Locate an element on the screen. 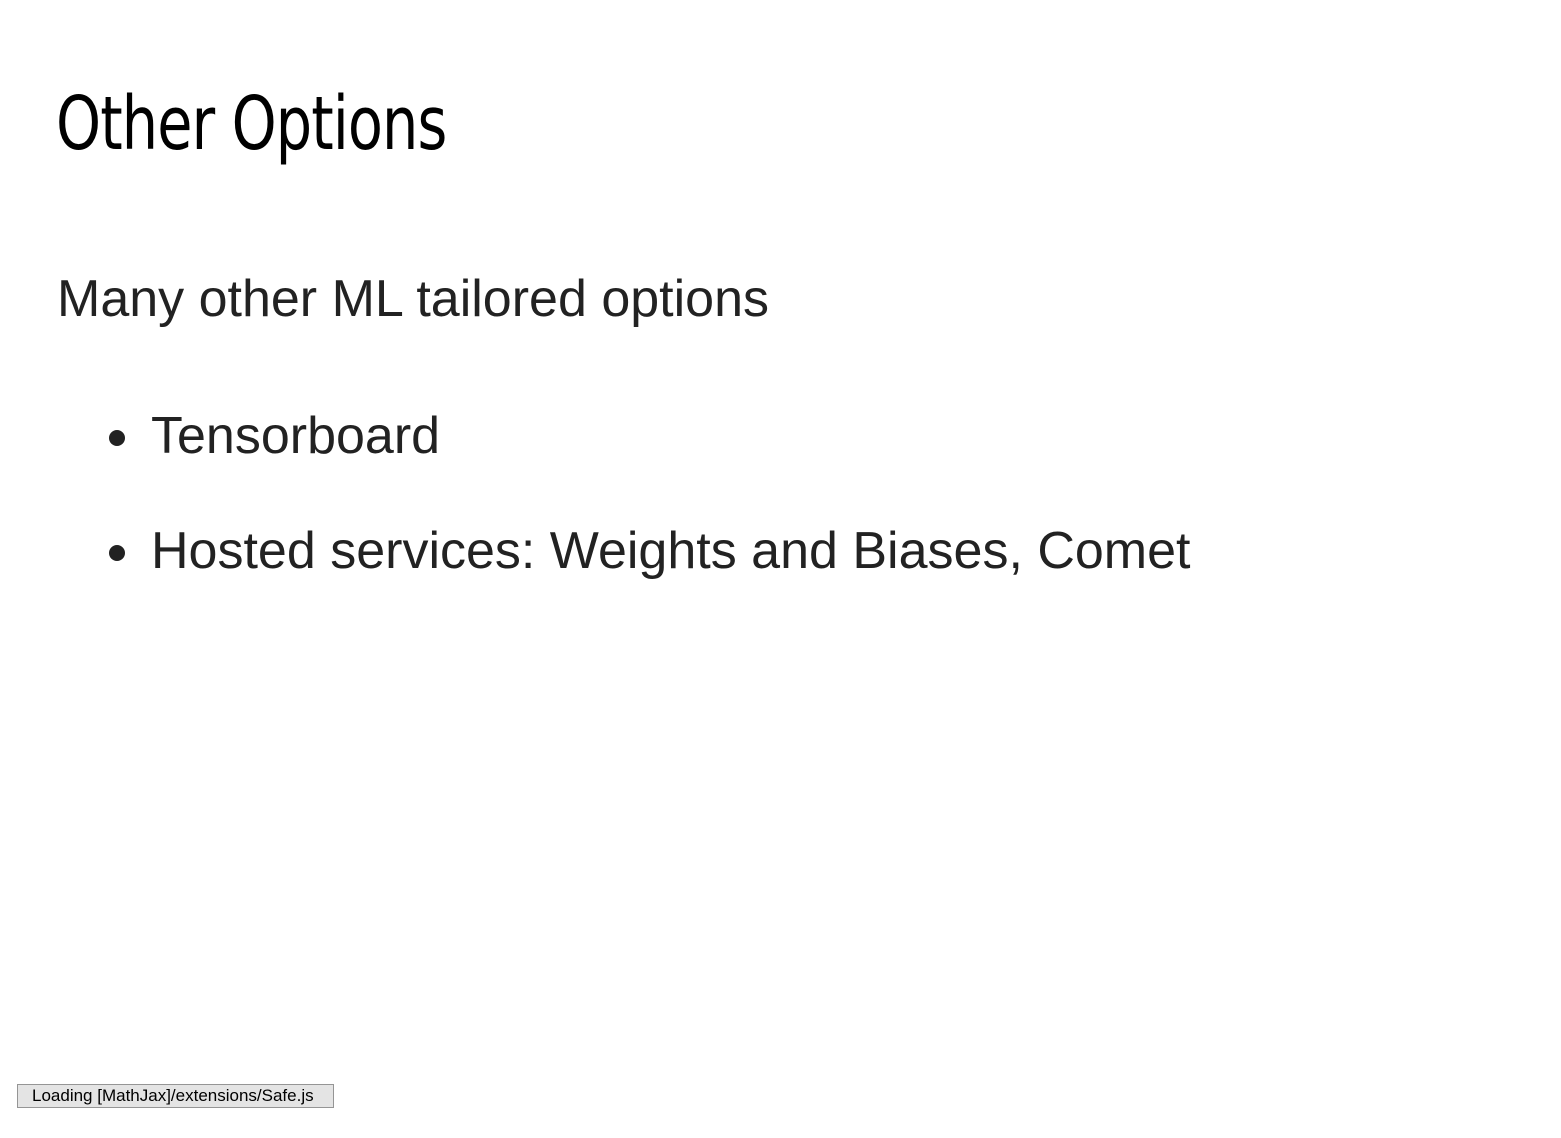 The height and width of the screenshot is (1138, 1561). bullet-text: Tensorboard is located at coordinates (296, 436).